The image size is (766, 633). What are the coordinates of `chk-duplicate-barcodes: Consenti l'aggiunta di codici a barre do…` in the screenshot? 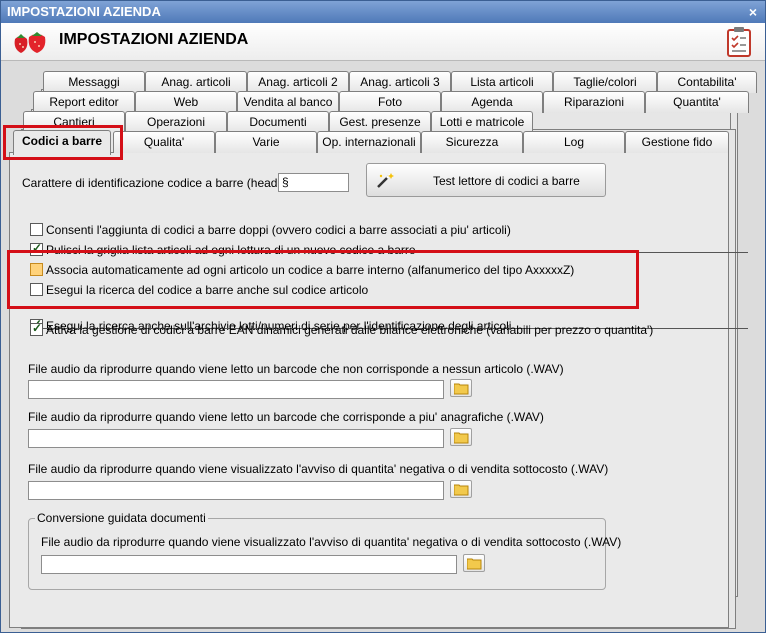 It's located at (270, 230).